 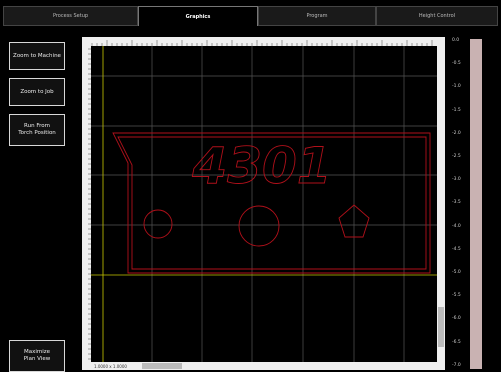 I want to click on height-scale-label: -1.5, so click(x=456, y=110).